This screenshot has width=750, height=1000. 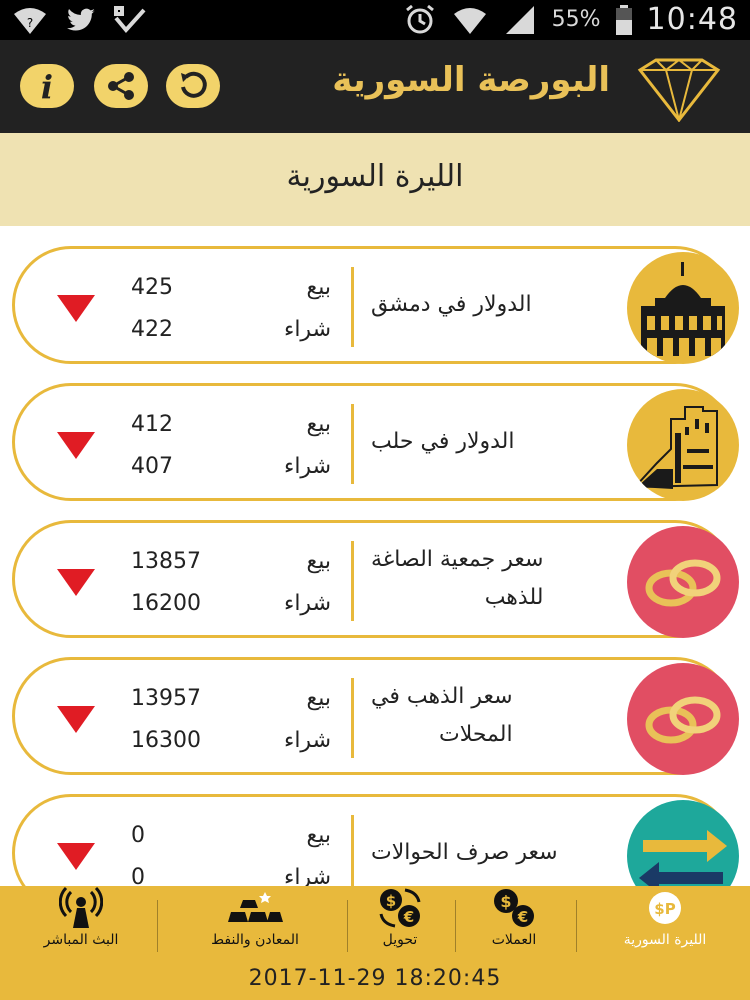 What do you see at coordinates (442, 696) in the screenshot?
I see `rate-name-line: سعر الذهب في` at bounding box center [442, 696].